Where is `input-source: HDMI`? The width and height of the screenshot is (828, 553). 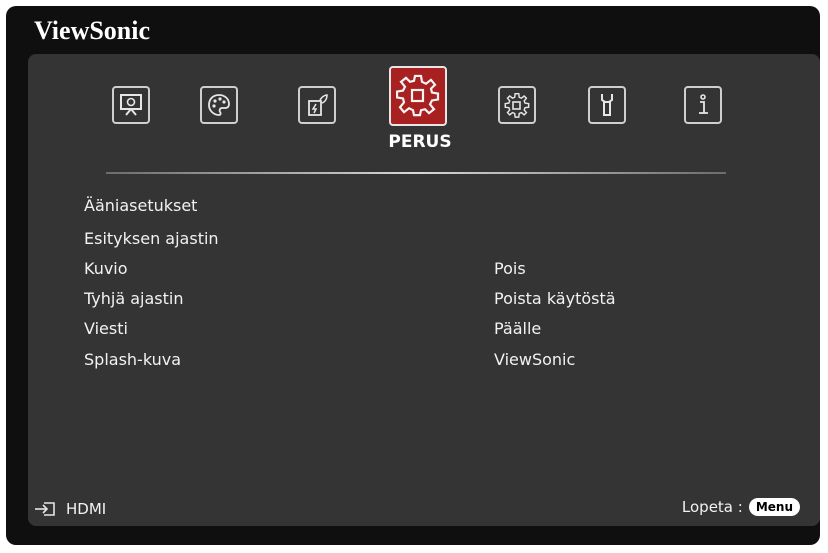
input-source: HDMI is located at coordinates (70, 509).